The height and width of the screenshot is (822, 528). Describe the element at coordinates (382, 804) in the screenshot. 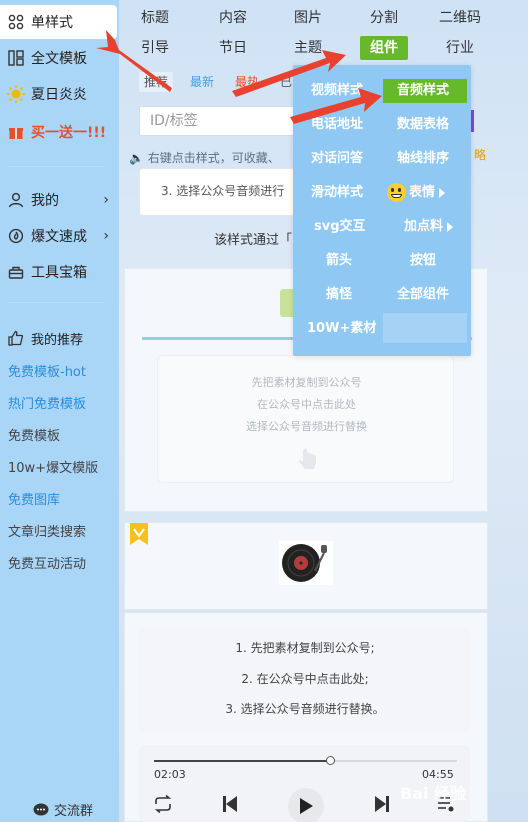

I see `next-track-icon` at that location.